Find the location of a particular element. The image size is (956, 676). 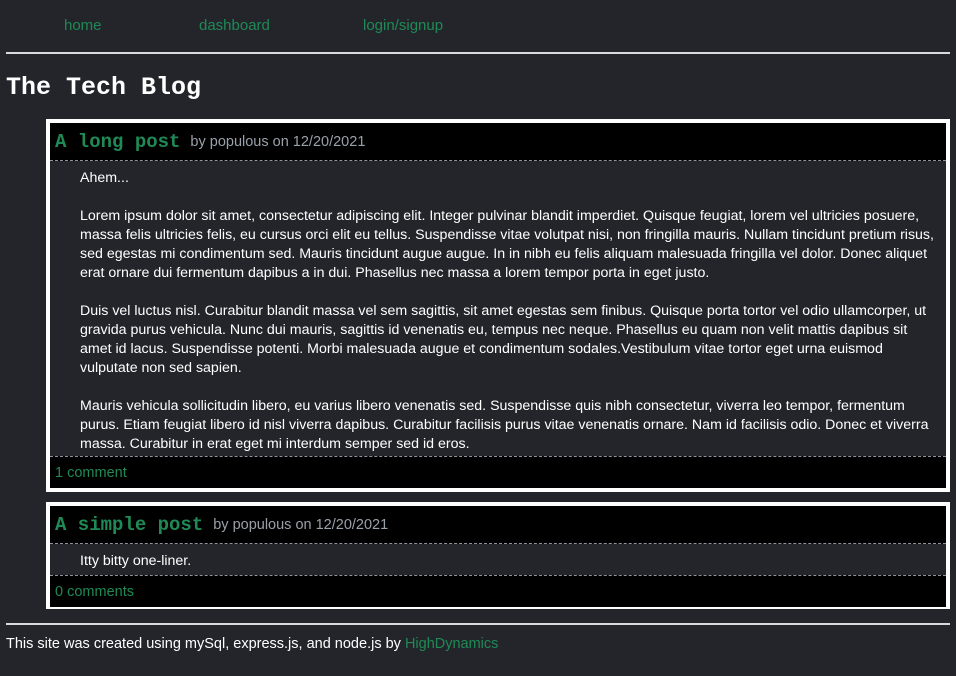

post-paragraph: Itty bitty one-liner. is located at coordinates (136, 561).